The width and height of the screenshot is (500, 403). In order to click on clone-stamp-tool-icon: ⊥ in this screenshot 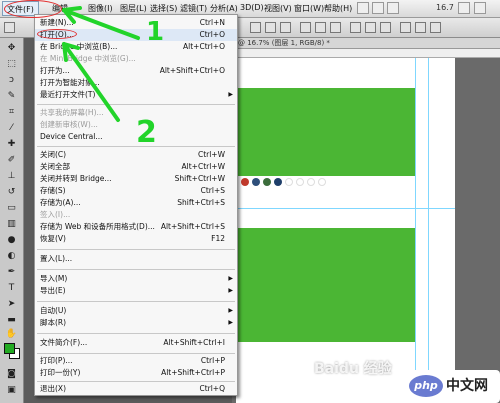, I will do `click(11, 176)`.